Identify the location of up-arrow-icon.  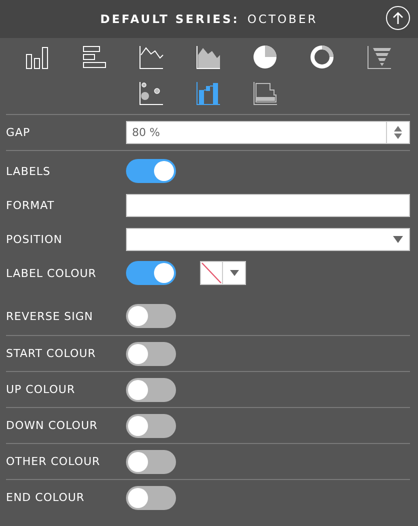
(398, 18).